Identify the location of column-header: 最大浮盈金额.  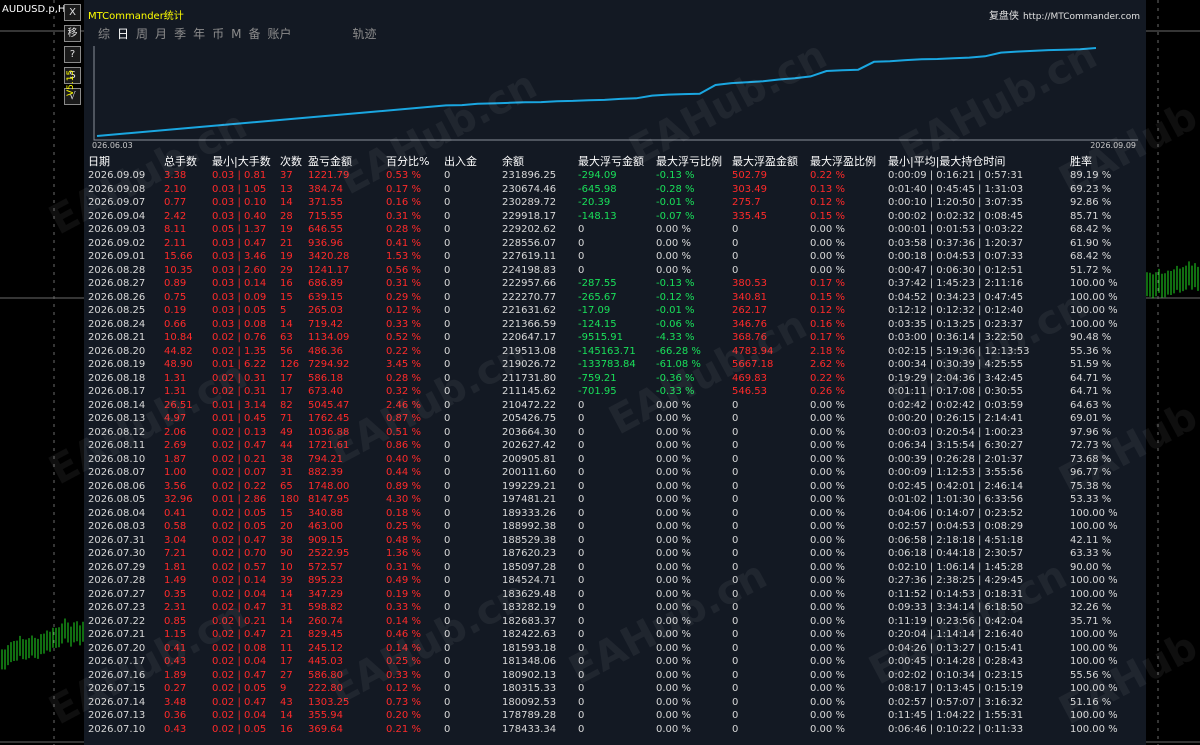
(771, 161).